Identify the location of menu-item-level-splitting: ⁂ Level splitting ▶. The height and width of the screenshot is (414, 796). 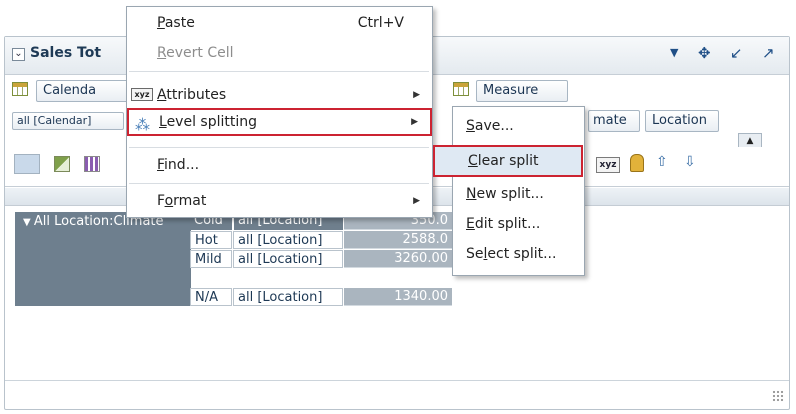
(279, 122).